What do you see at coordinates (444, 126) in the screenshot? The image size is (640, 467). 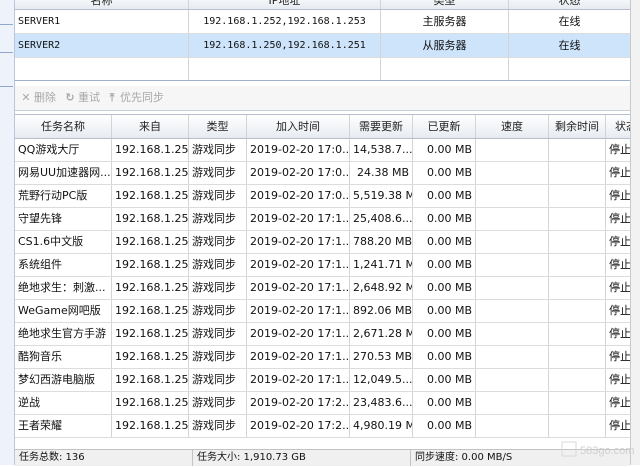 I see `column-header-updated: 已更新` at bounding box center [444, 126].